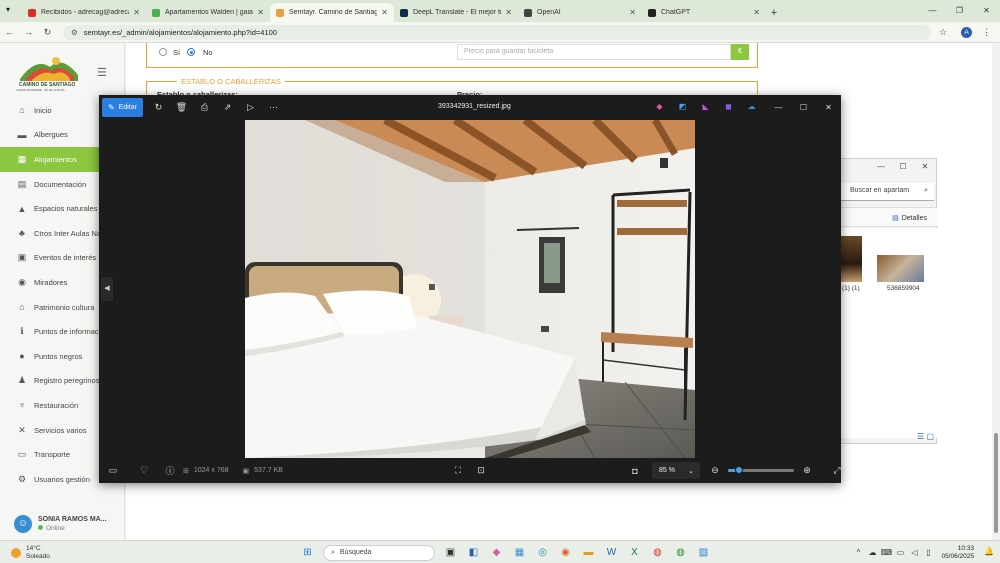  What do you see at coordinates (837, 470) in the screenshot?
I see `fullscreen-icon: ⤢` at bounding box center [837, 470].